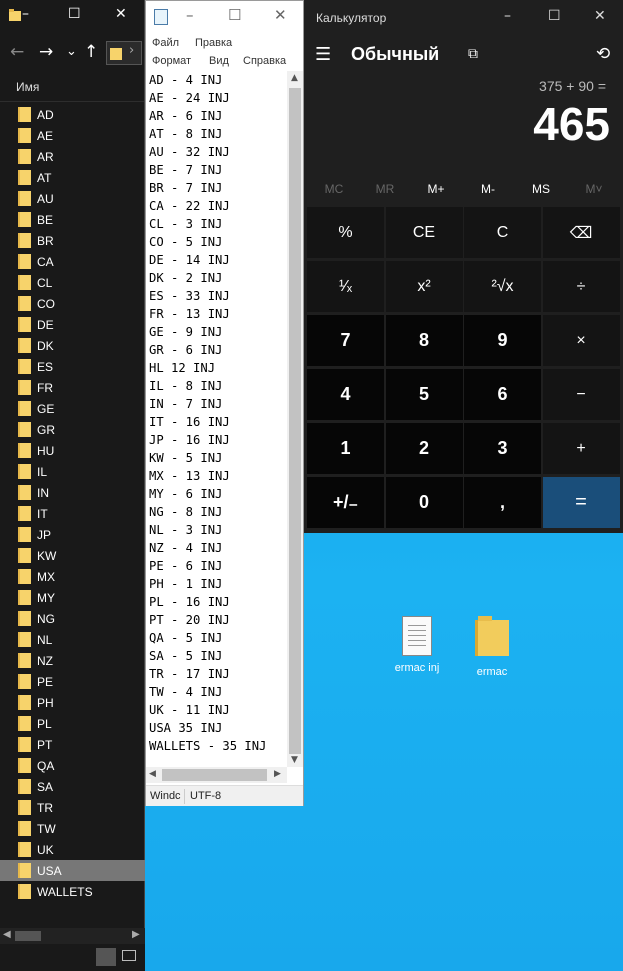 The height and width of the screenshot is (971, 623). Describe the element at coordinates (581, 232) in the screenshot. I see `backspace-button: ⌫` at that location.